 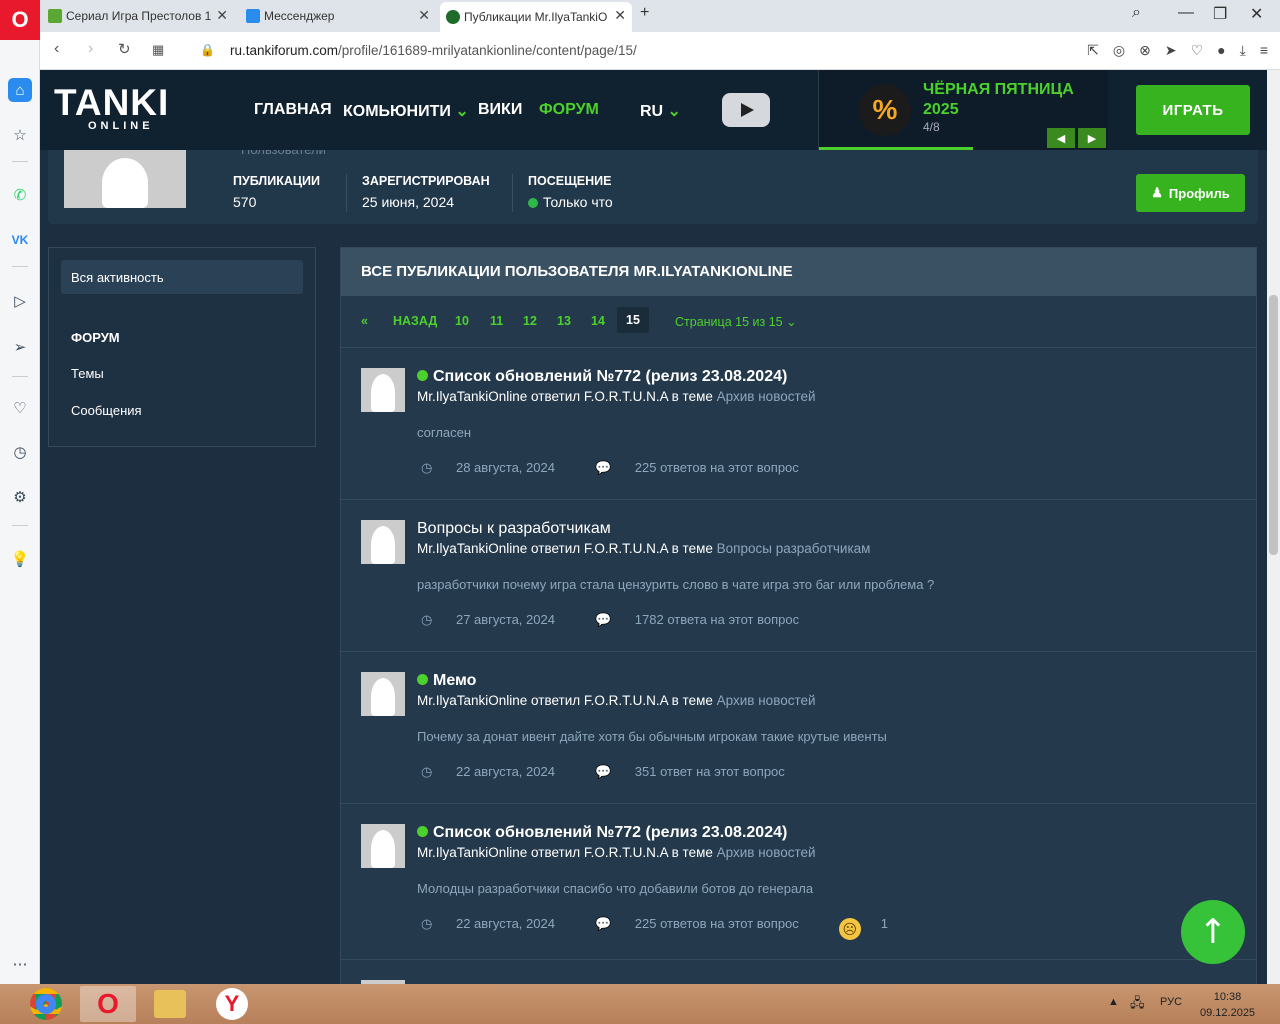 What do you see at coordinates (1197, 50) in the screenshot?
I see `bookmark-heart-icon: ♡` at bounding box center [1197, 50].